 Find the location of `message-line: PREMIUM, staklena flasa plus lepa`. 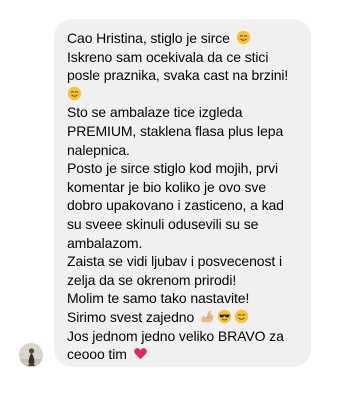

message-line: PREMIUM, staklena flasa plus lepa is located at coordinates (175, 130).